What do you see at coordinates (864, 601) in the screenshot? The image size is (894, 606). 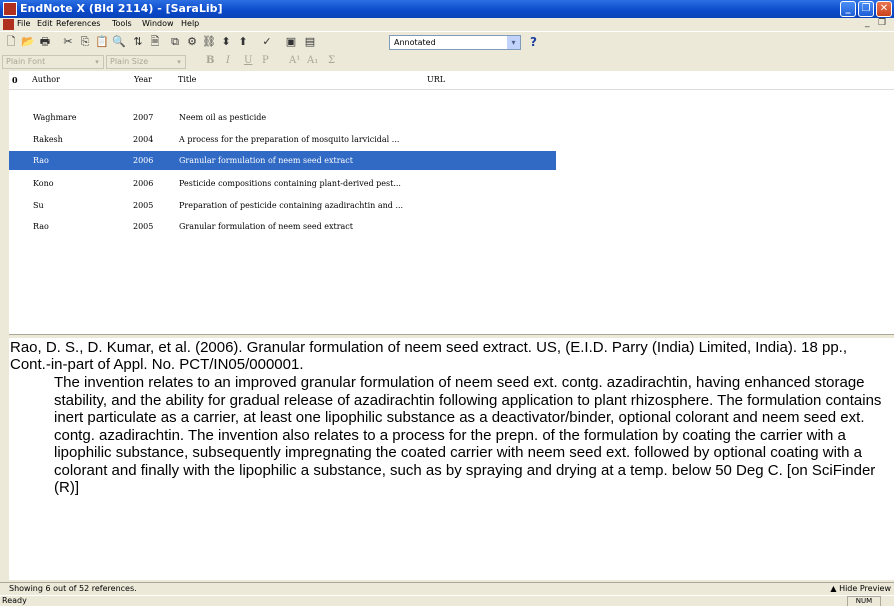 I see `num-lock-indicator: NUM` at bounding box center [864, 601].